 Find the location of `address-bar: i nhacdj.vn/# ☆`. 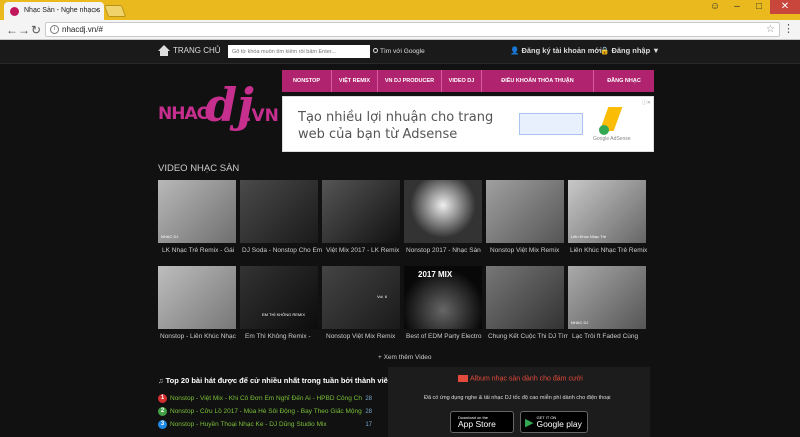

address-bar: i nhacdj.vn/# ☆ is located at coordinates (412, 29).